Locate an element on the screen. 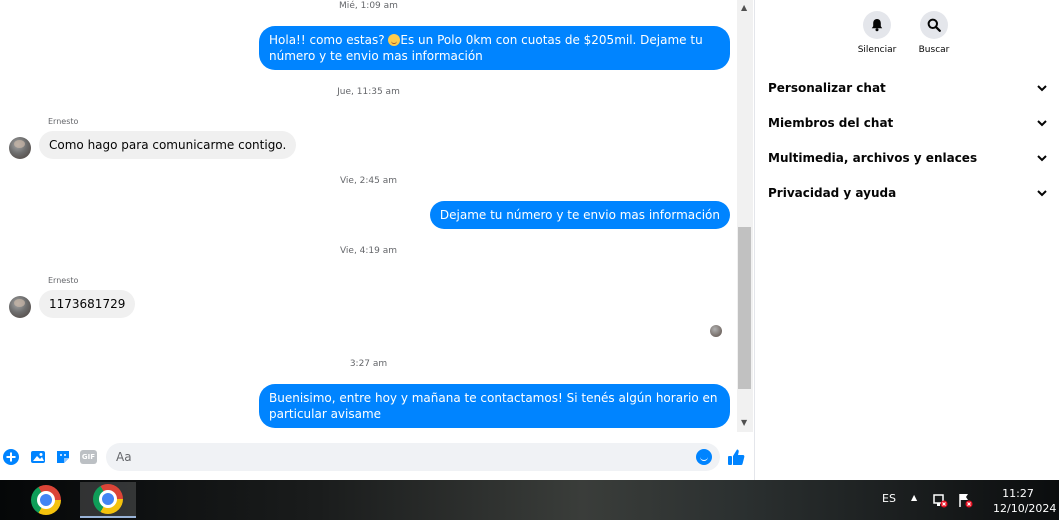 The image size is (1059, 520). taskbar-chrome-app is located at coordinates (46, 500).